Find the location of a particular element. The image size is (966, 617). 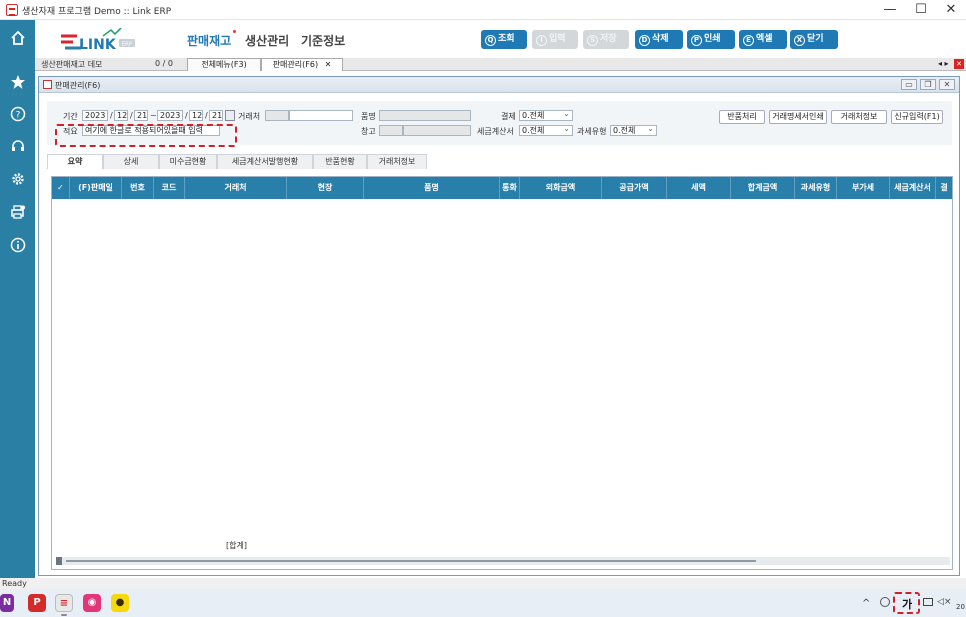

minimize-button: — is located at coordinates (890, 10).